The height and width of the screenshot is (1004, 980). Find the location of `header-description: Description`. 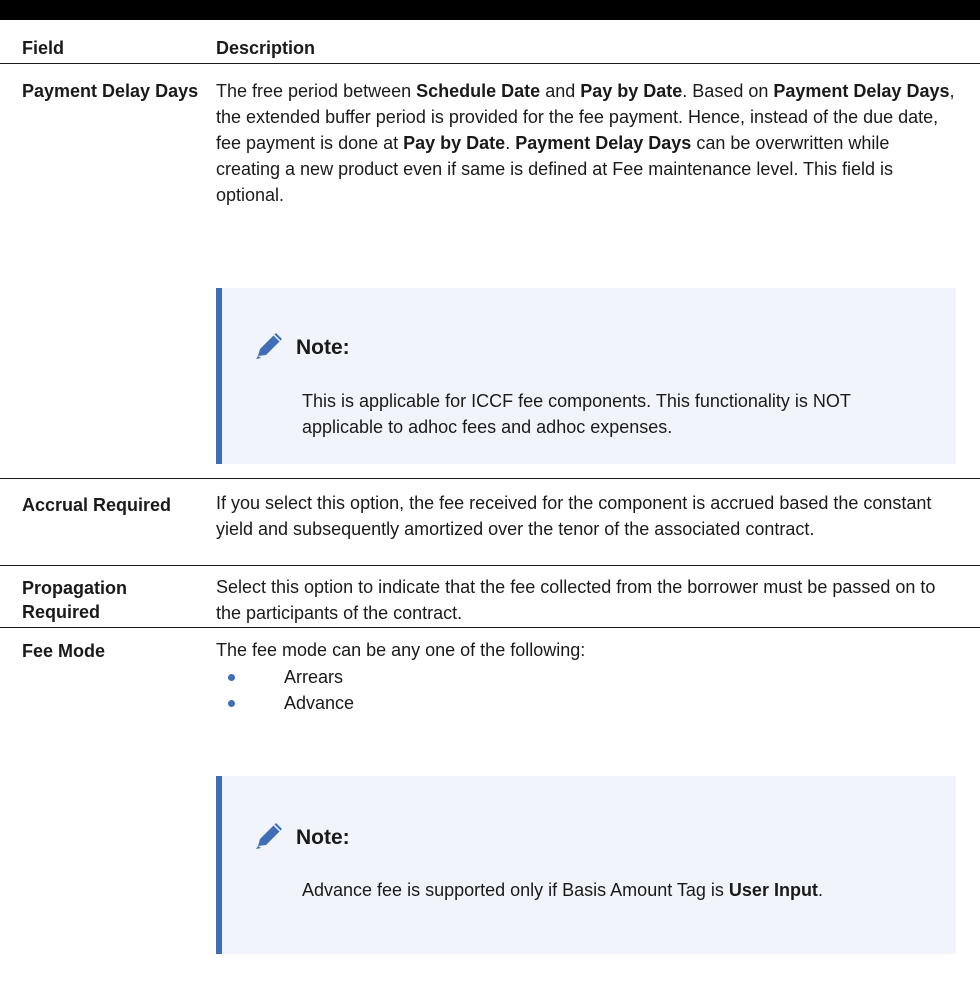

header-description: Description is located at coordinates (266, 48).